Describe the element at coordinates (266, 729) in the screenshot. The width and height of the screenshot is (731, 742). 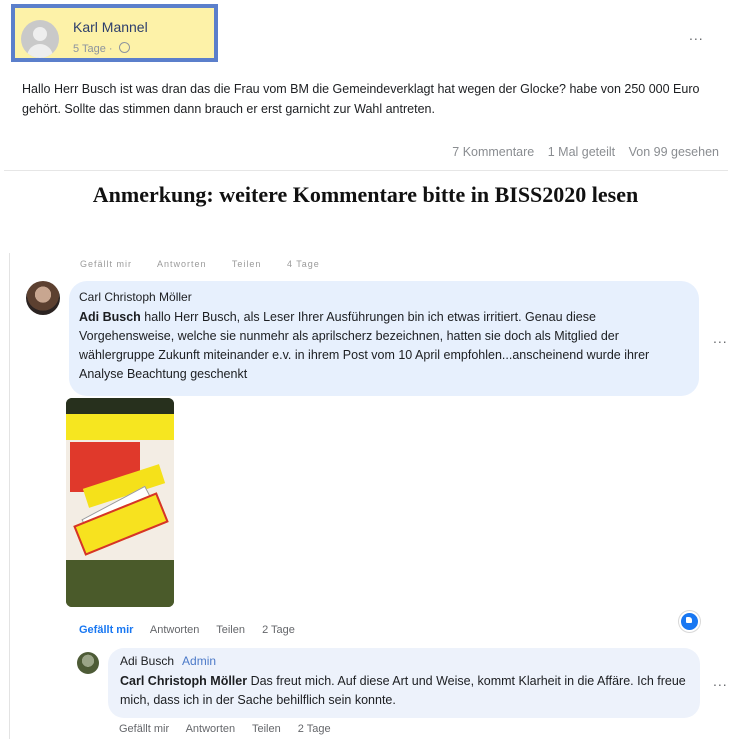
I see `reply-share-button: Teilen` at that location.